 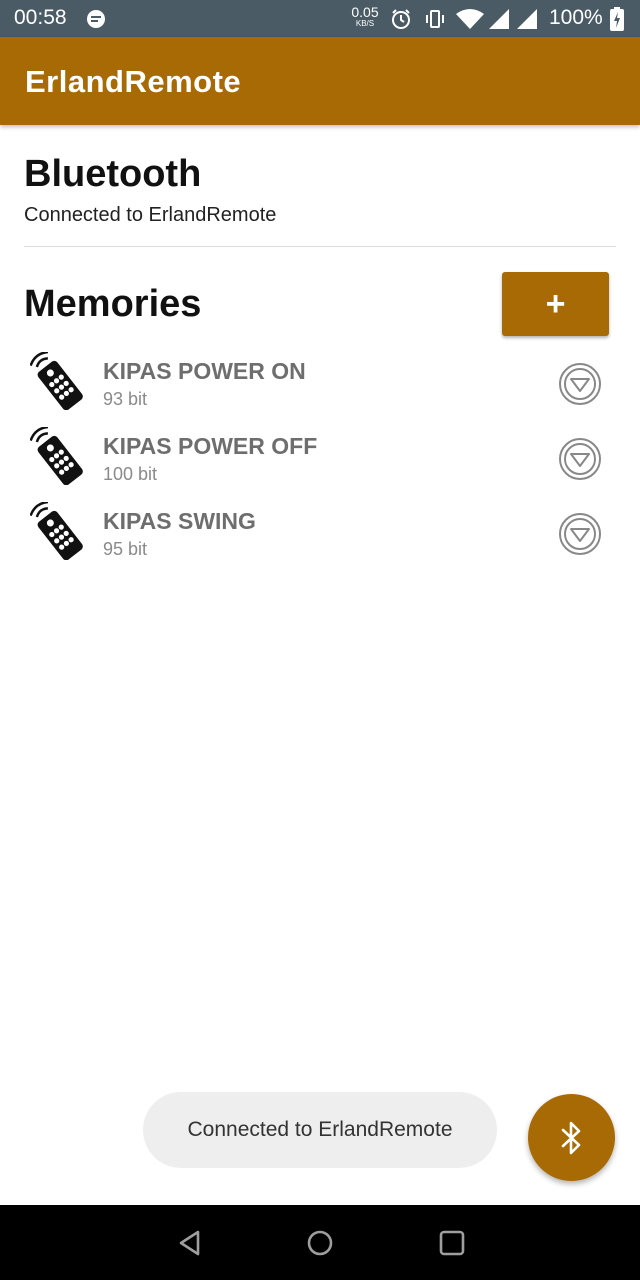 I want to click on back-icon, so click(x=190, y=1245).